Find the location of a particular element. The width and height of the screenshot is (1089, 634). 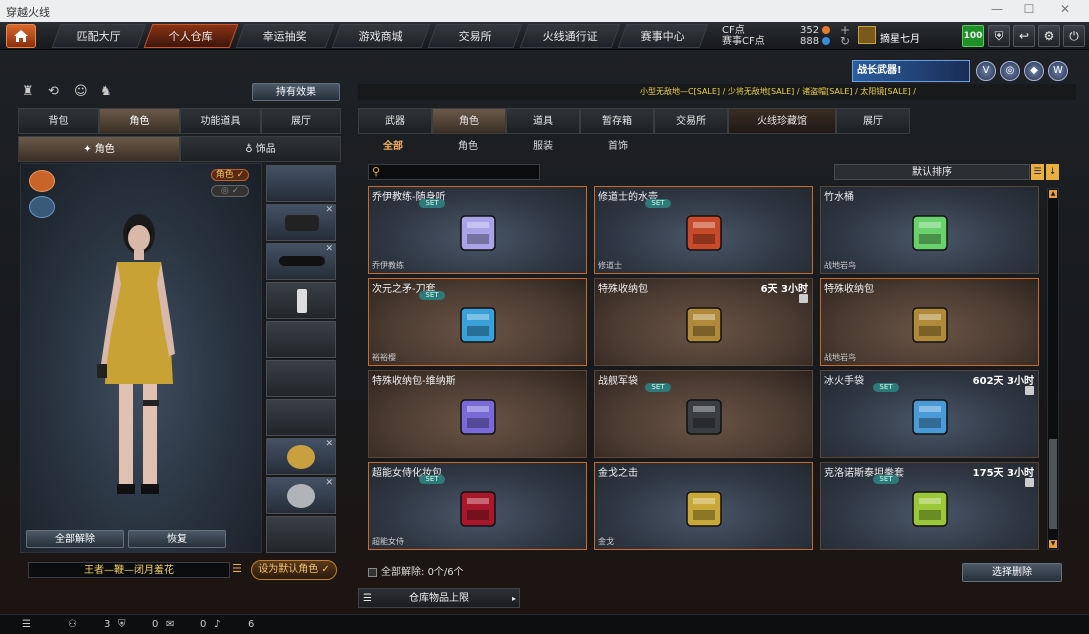

tab-showroom: 展厅 is located at coordinates (301, 121).